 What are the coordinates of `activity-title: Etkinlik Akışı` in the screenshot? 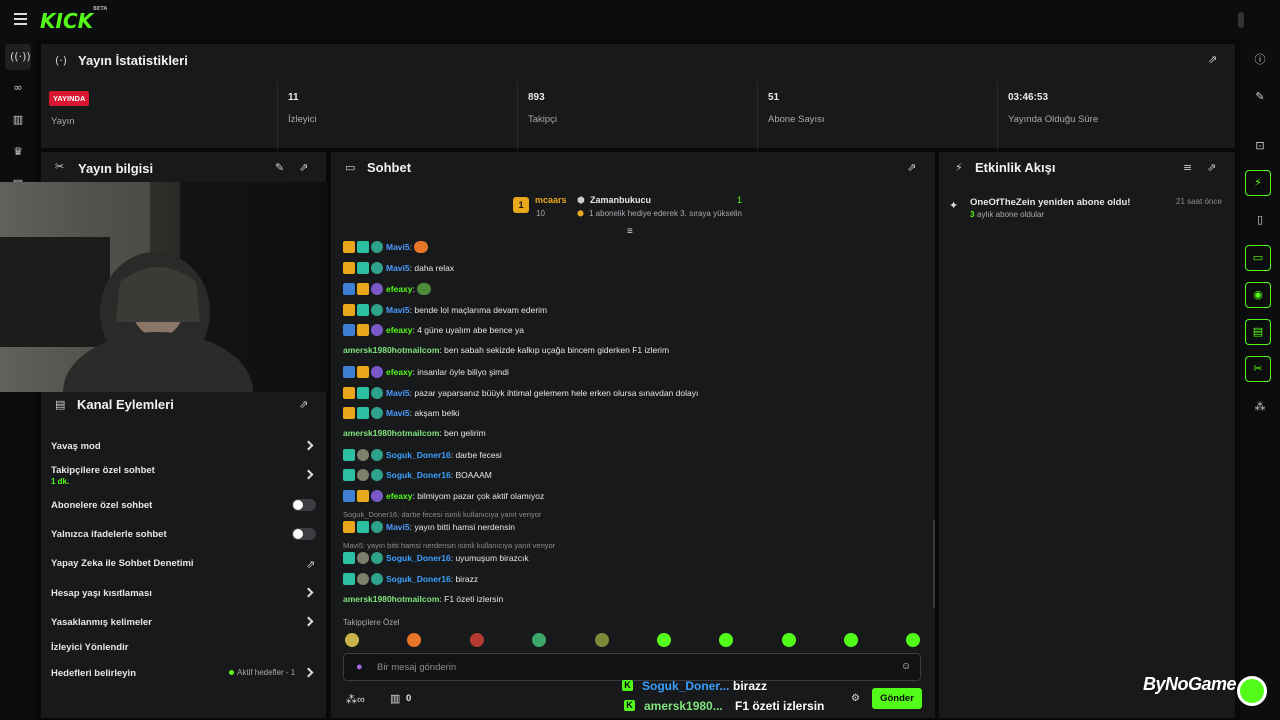 It's located at (1015, 167).